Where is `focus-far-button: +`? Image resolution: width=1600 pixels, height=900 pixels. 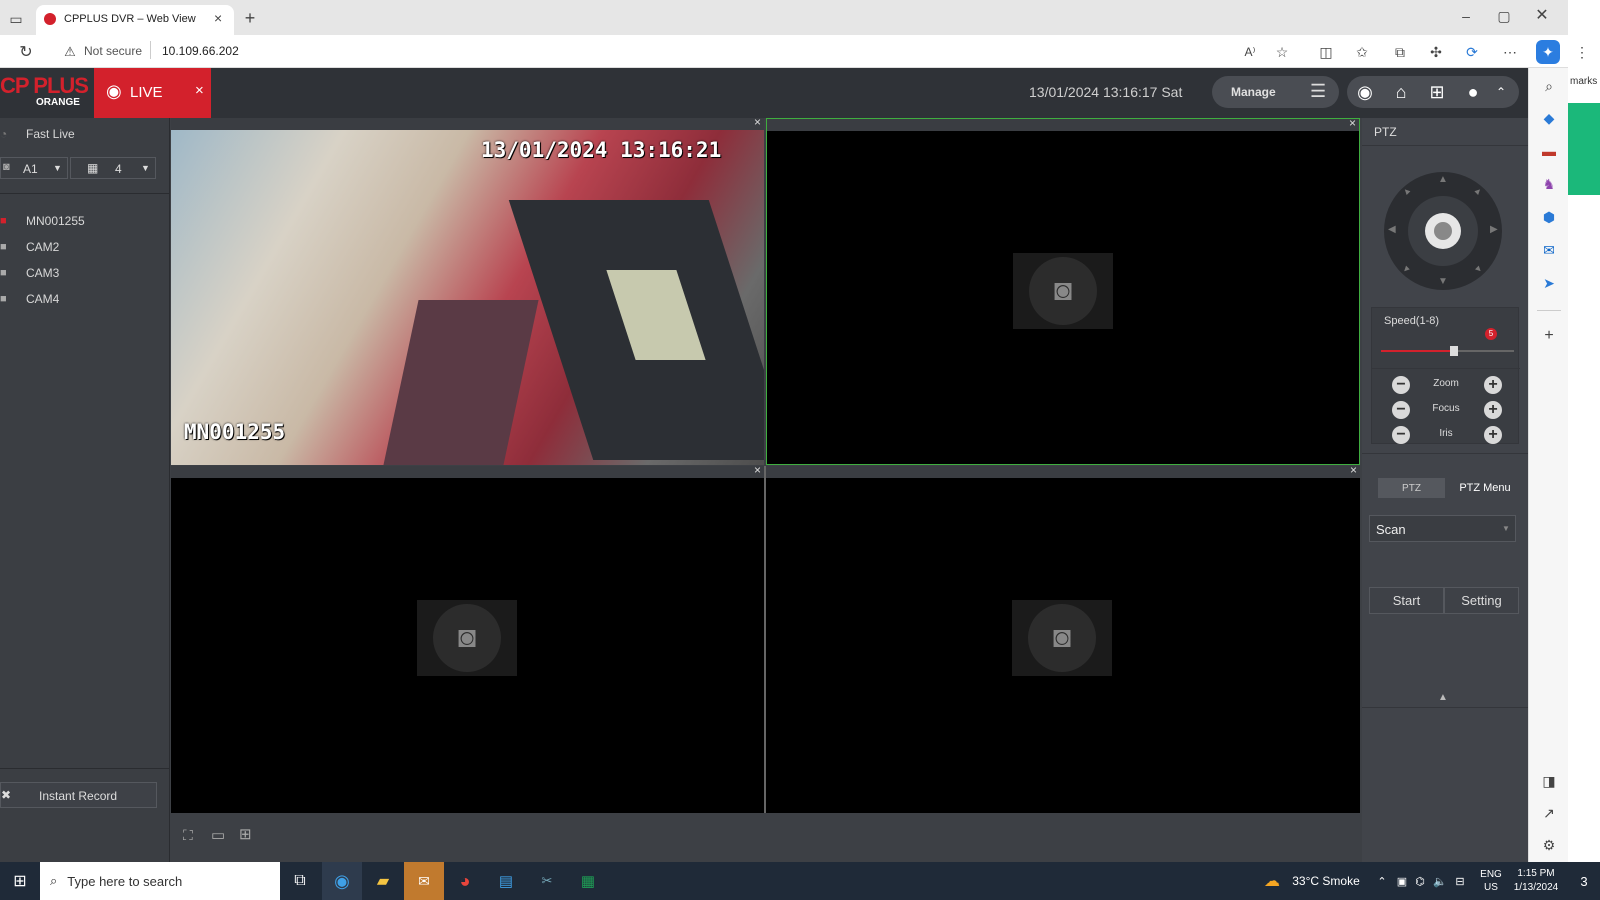 focus-far-button: + is located at coordinates (1493, 410).